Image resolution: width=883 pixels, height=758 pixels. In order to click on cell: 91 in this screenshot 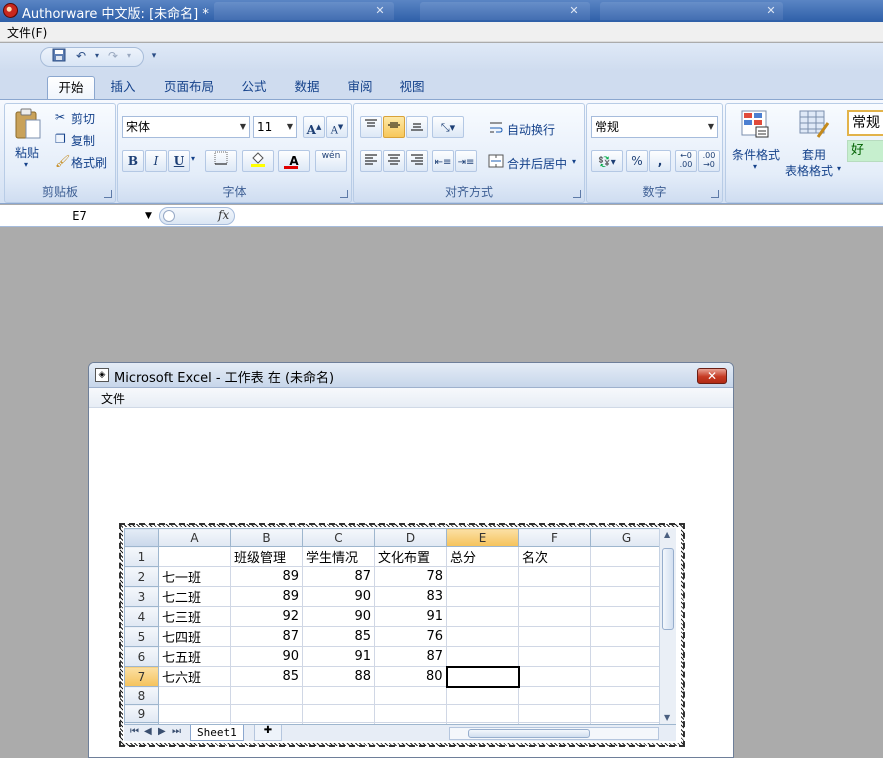, I will do `click(338, 656)`.